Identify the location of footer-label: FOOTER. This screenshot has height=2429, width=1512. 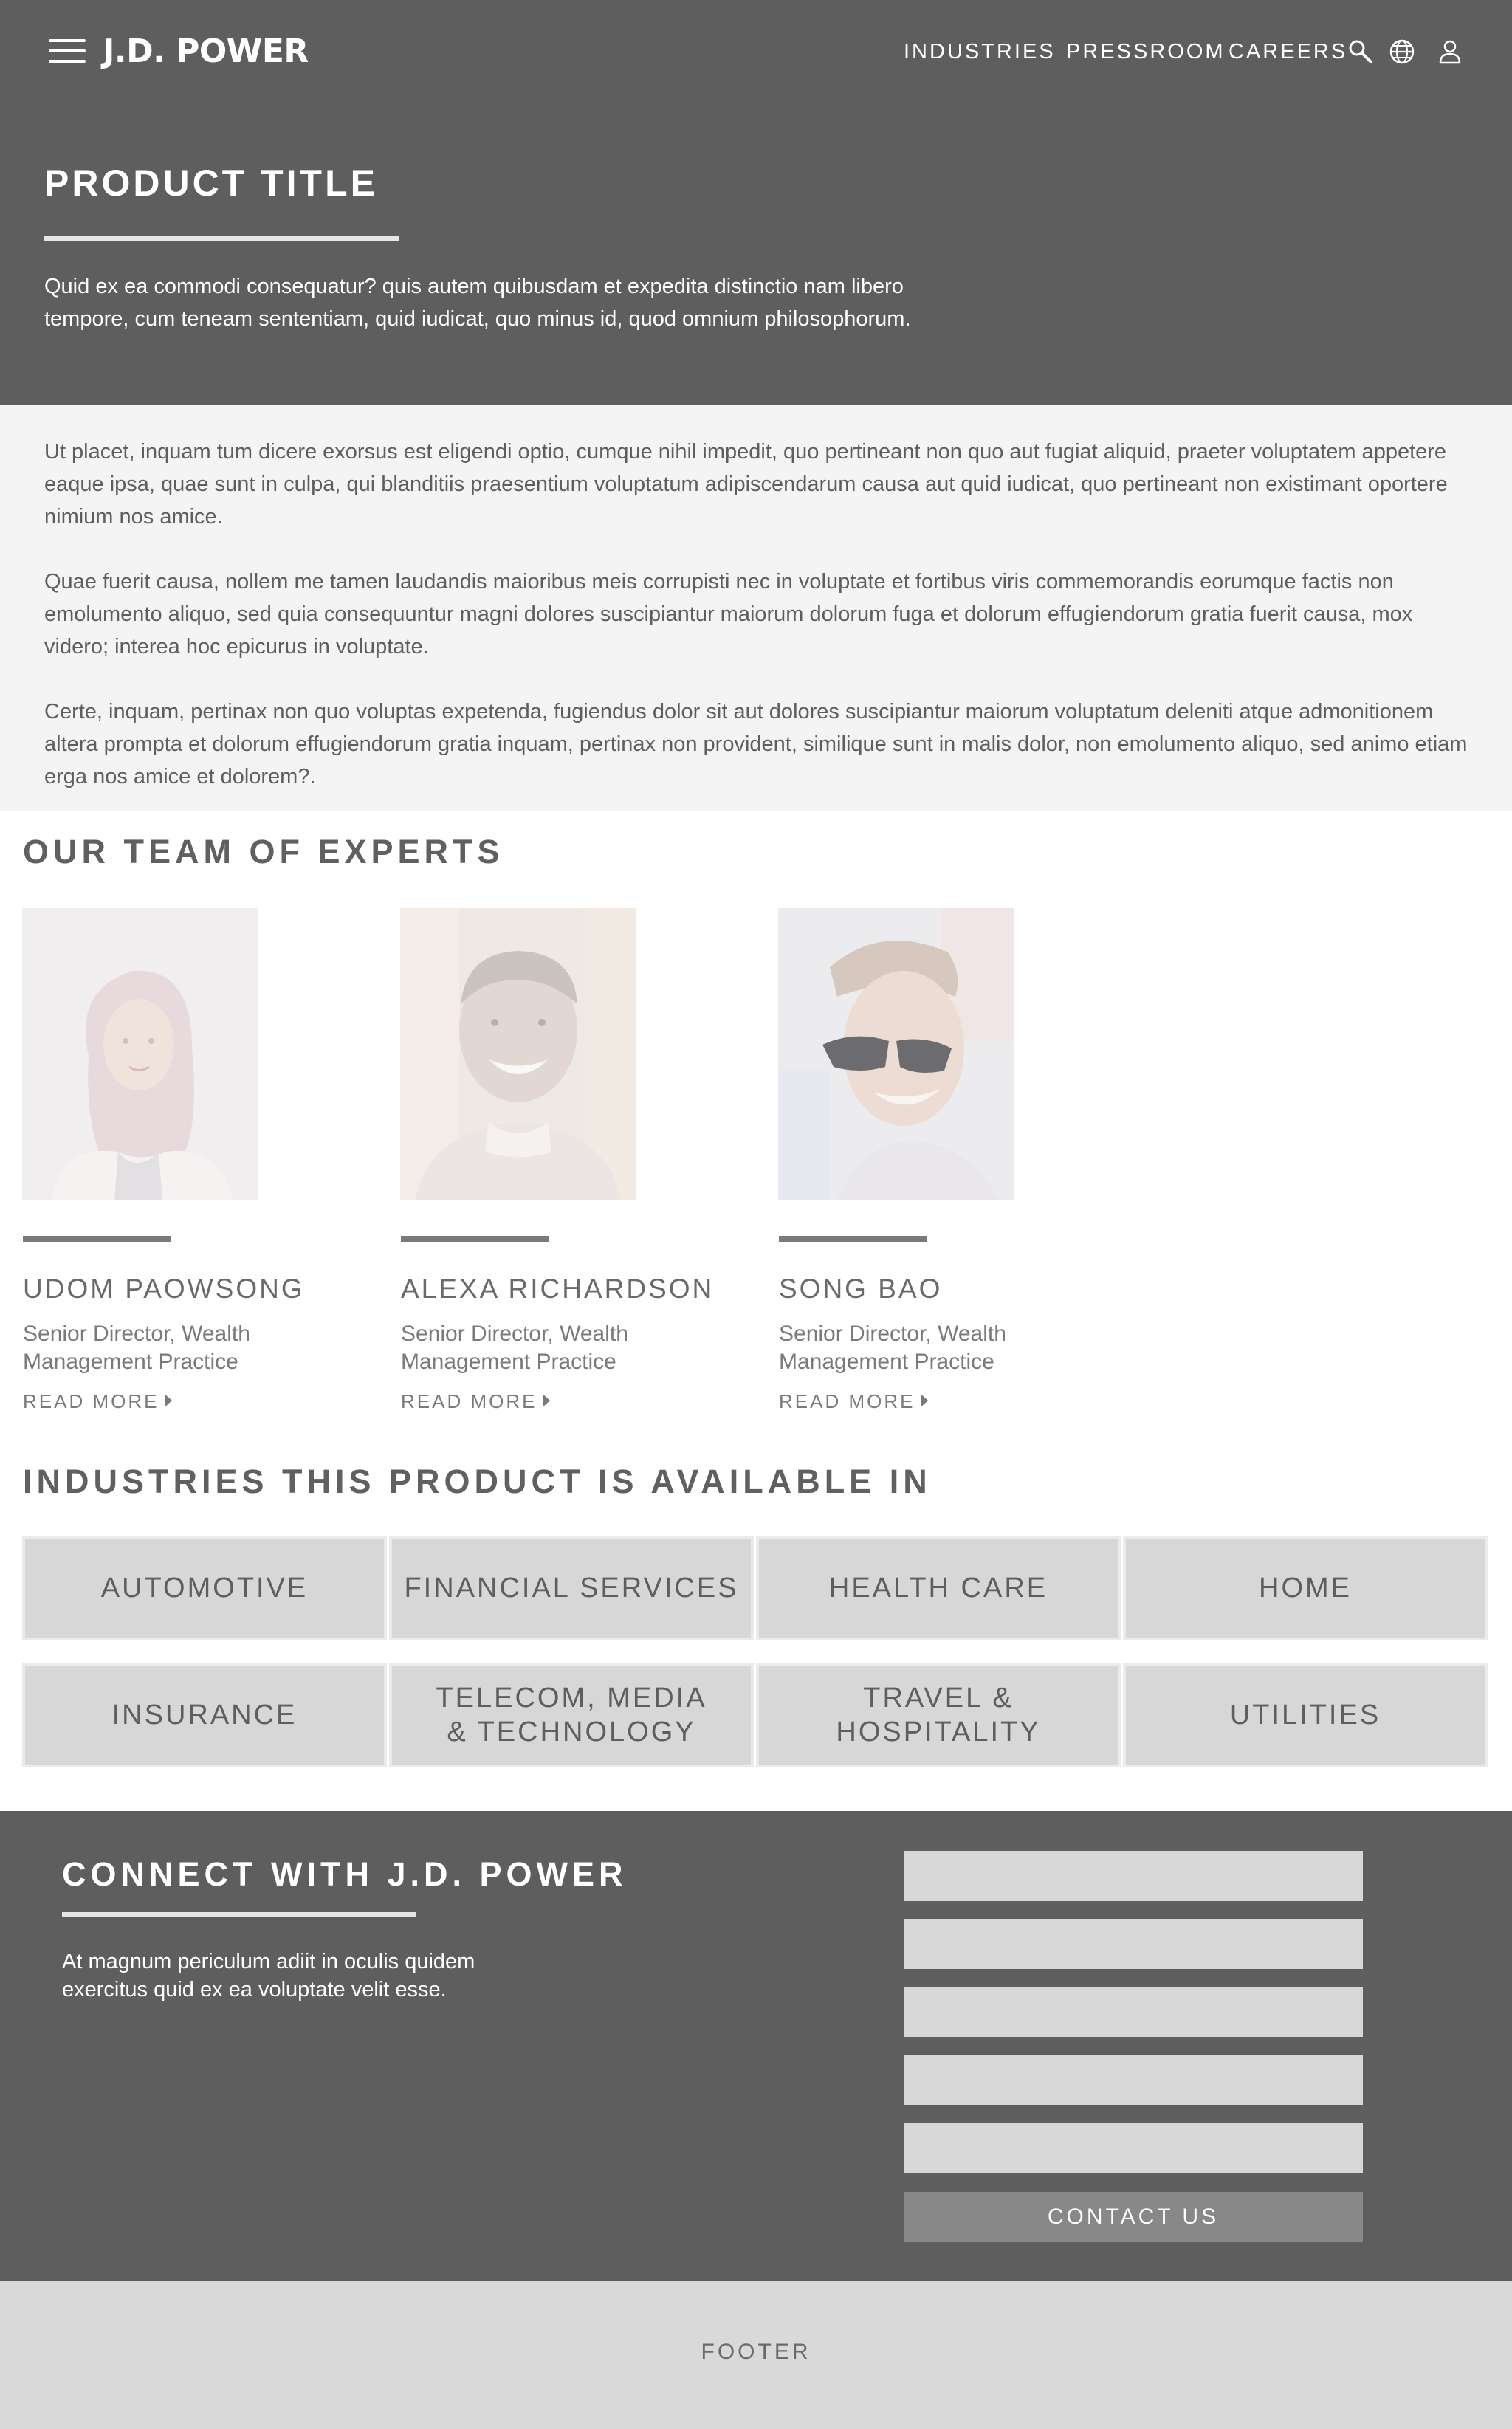
(756, 2352).